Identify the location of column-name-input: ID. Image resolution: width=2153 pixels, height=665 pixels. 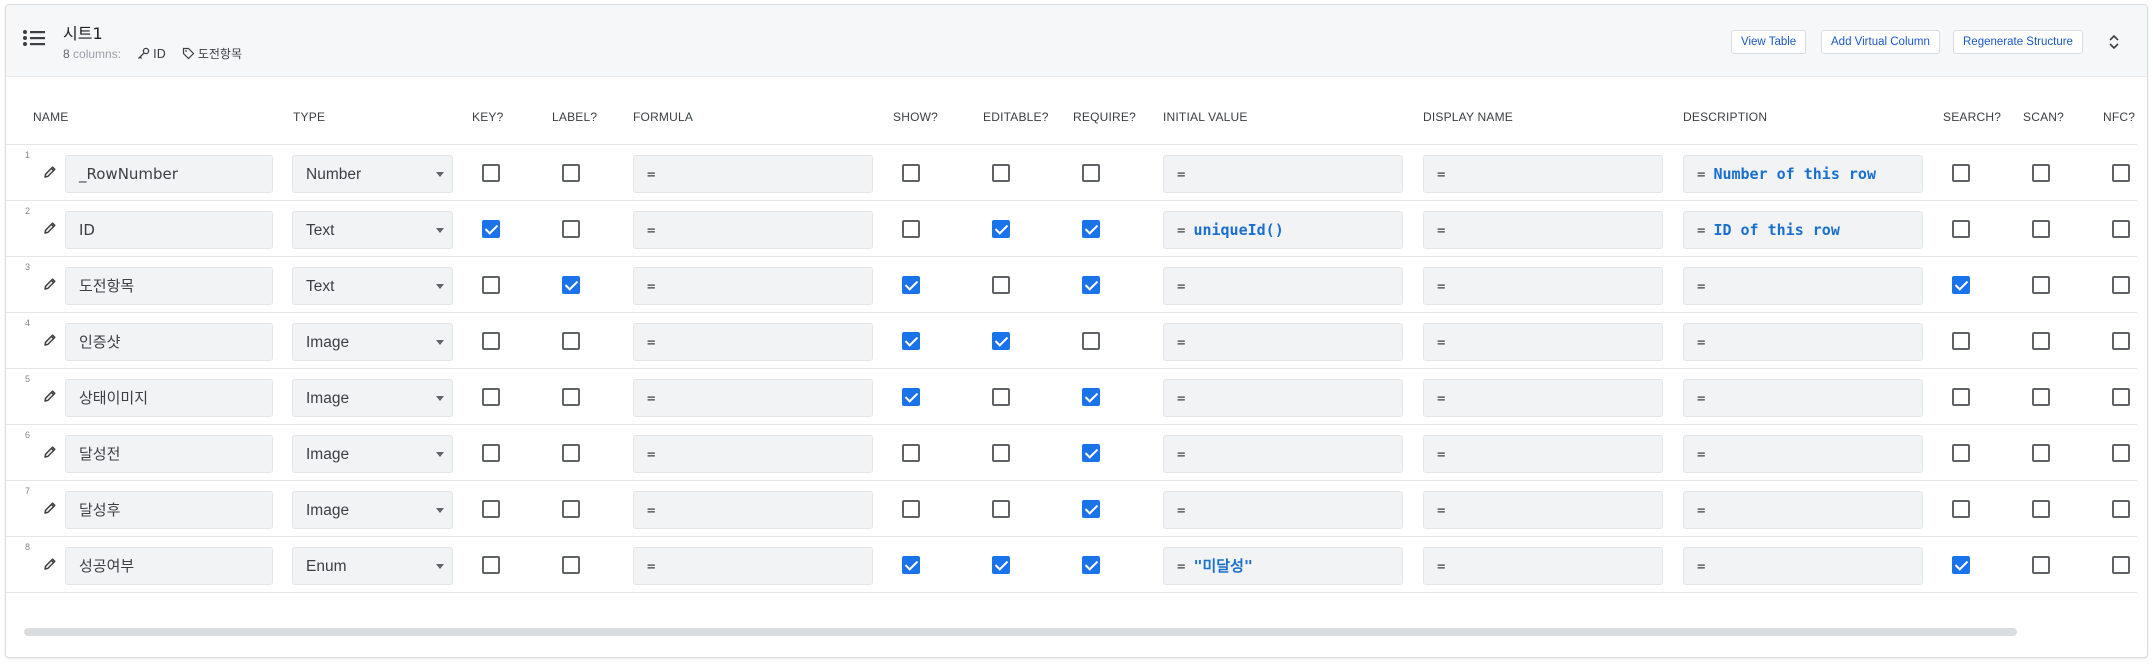
(169, 230).